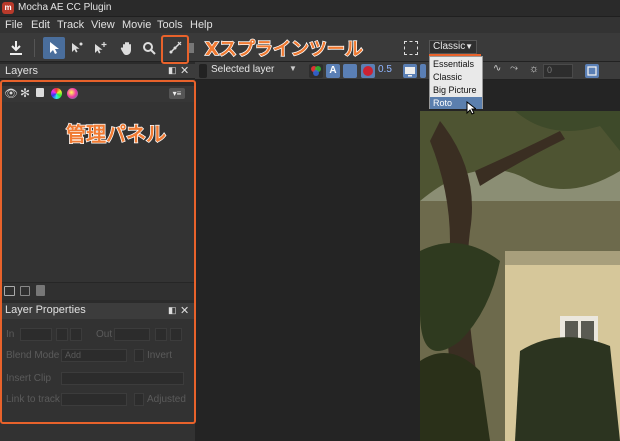  Describe the element at coordinates (136, 25) in the screenshot. I see `menu-movie: Movie` at that location.